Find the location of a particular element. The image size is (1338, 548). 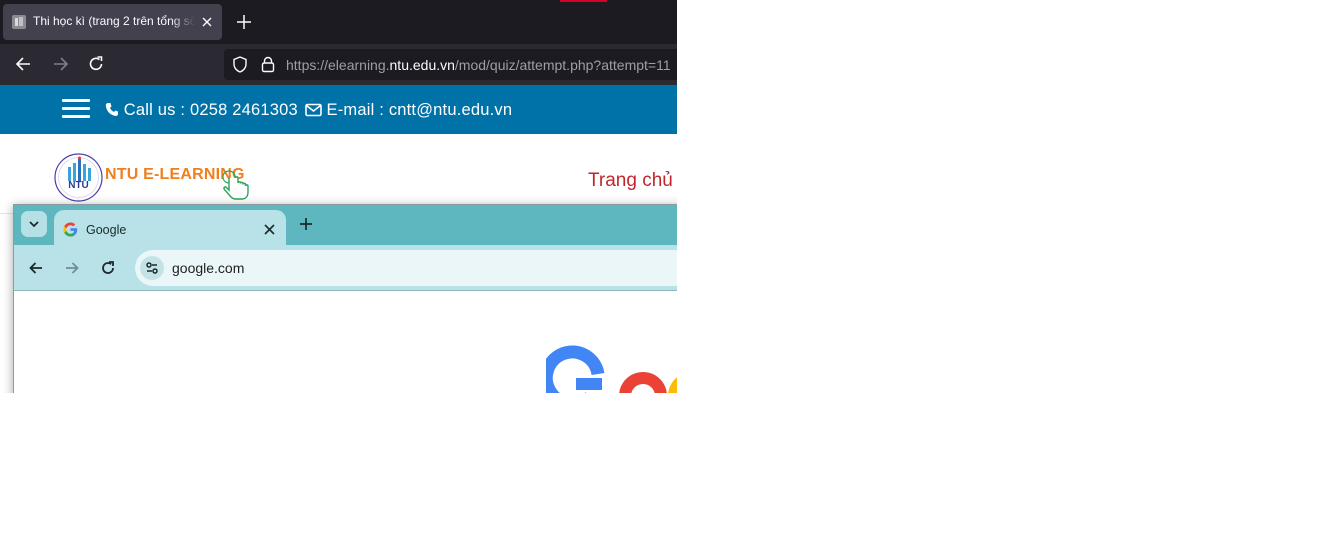

chevron-down-icon is located at coordinates (34, 224).